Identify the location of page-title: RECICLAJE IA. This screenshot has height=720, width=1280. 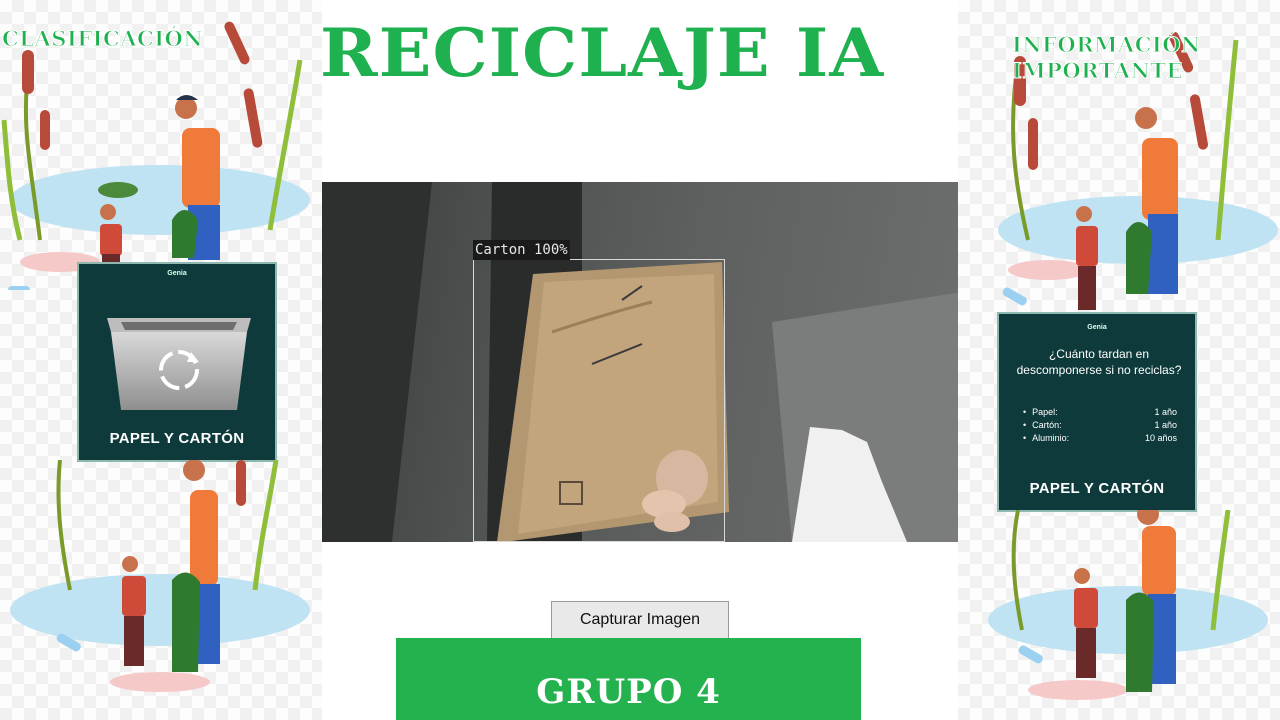
(602, 53).